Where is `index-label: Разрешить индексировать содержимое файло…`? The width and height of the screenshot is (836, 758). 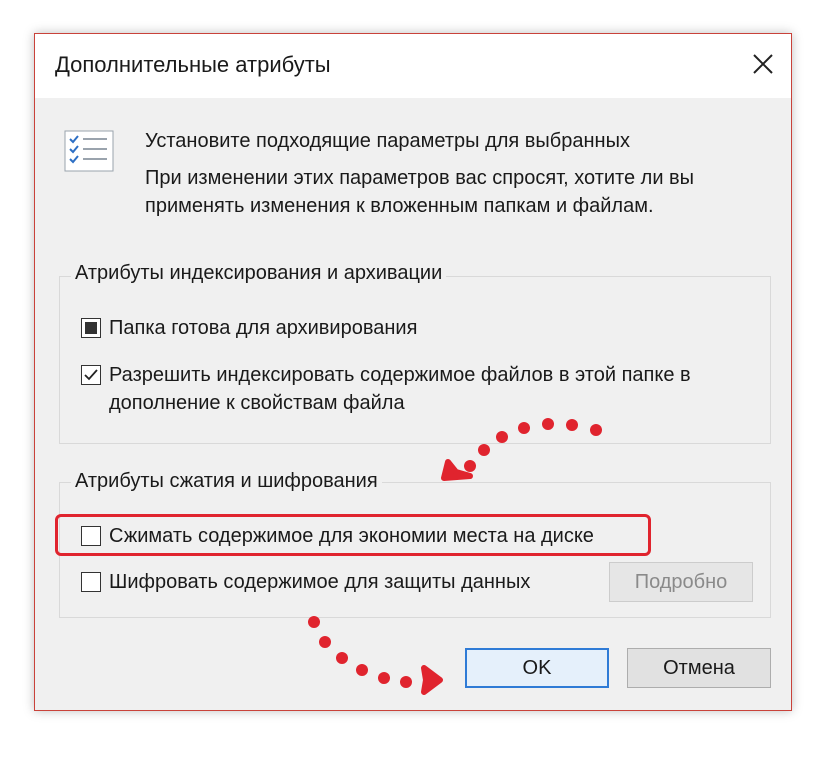 index-label: Разрешить индексировать содержимое файло… is located at coordinates (400, 389).